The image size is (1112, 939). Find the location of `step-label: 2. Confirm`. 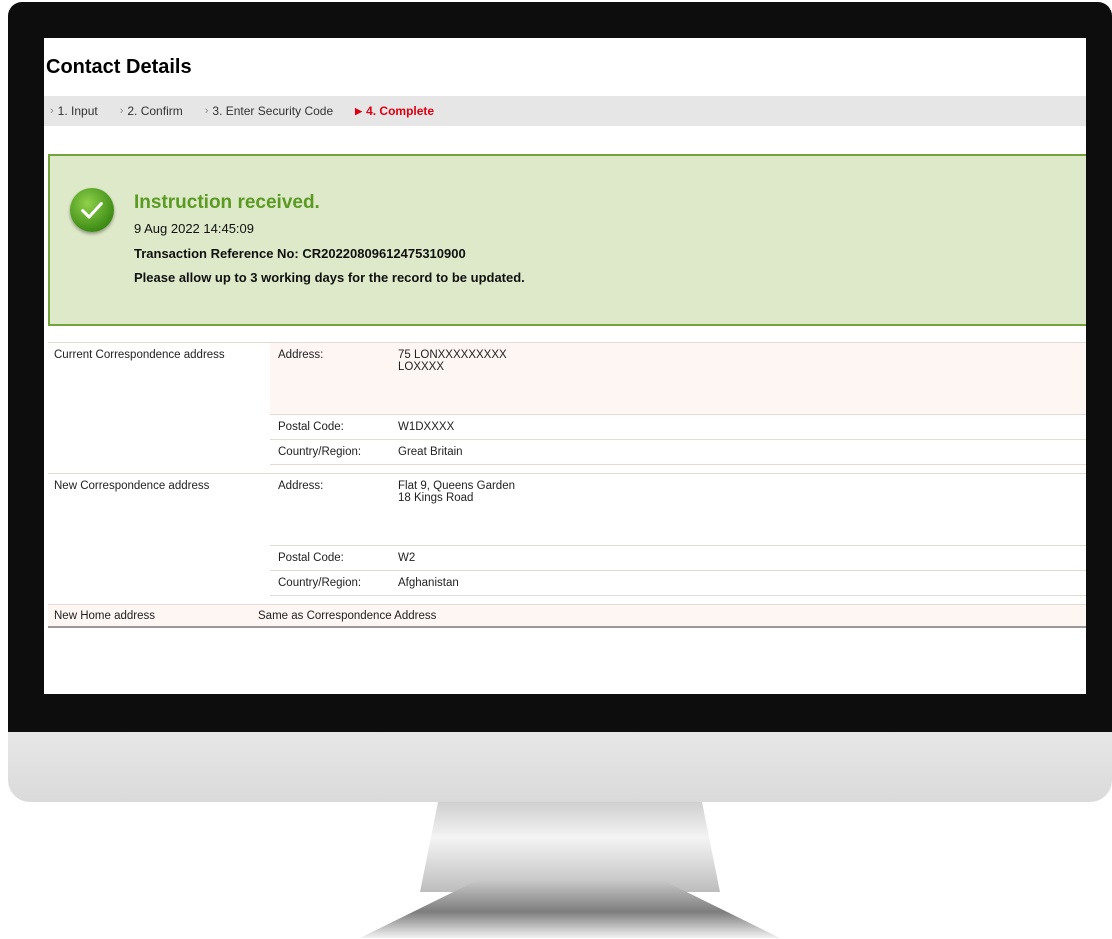

step-label: 2. Confirm is located at coordinates (155, 111).